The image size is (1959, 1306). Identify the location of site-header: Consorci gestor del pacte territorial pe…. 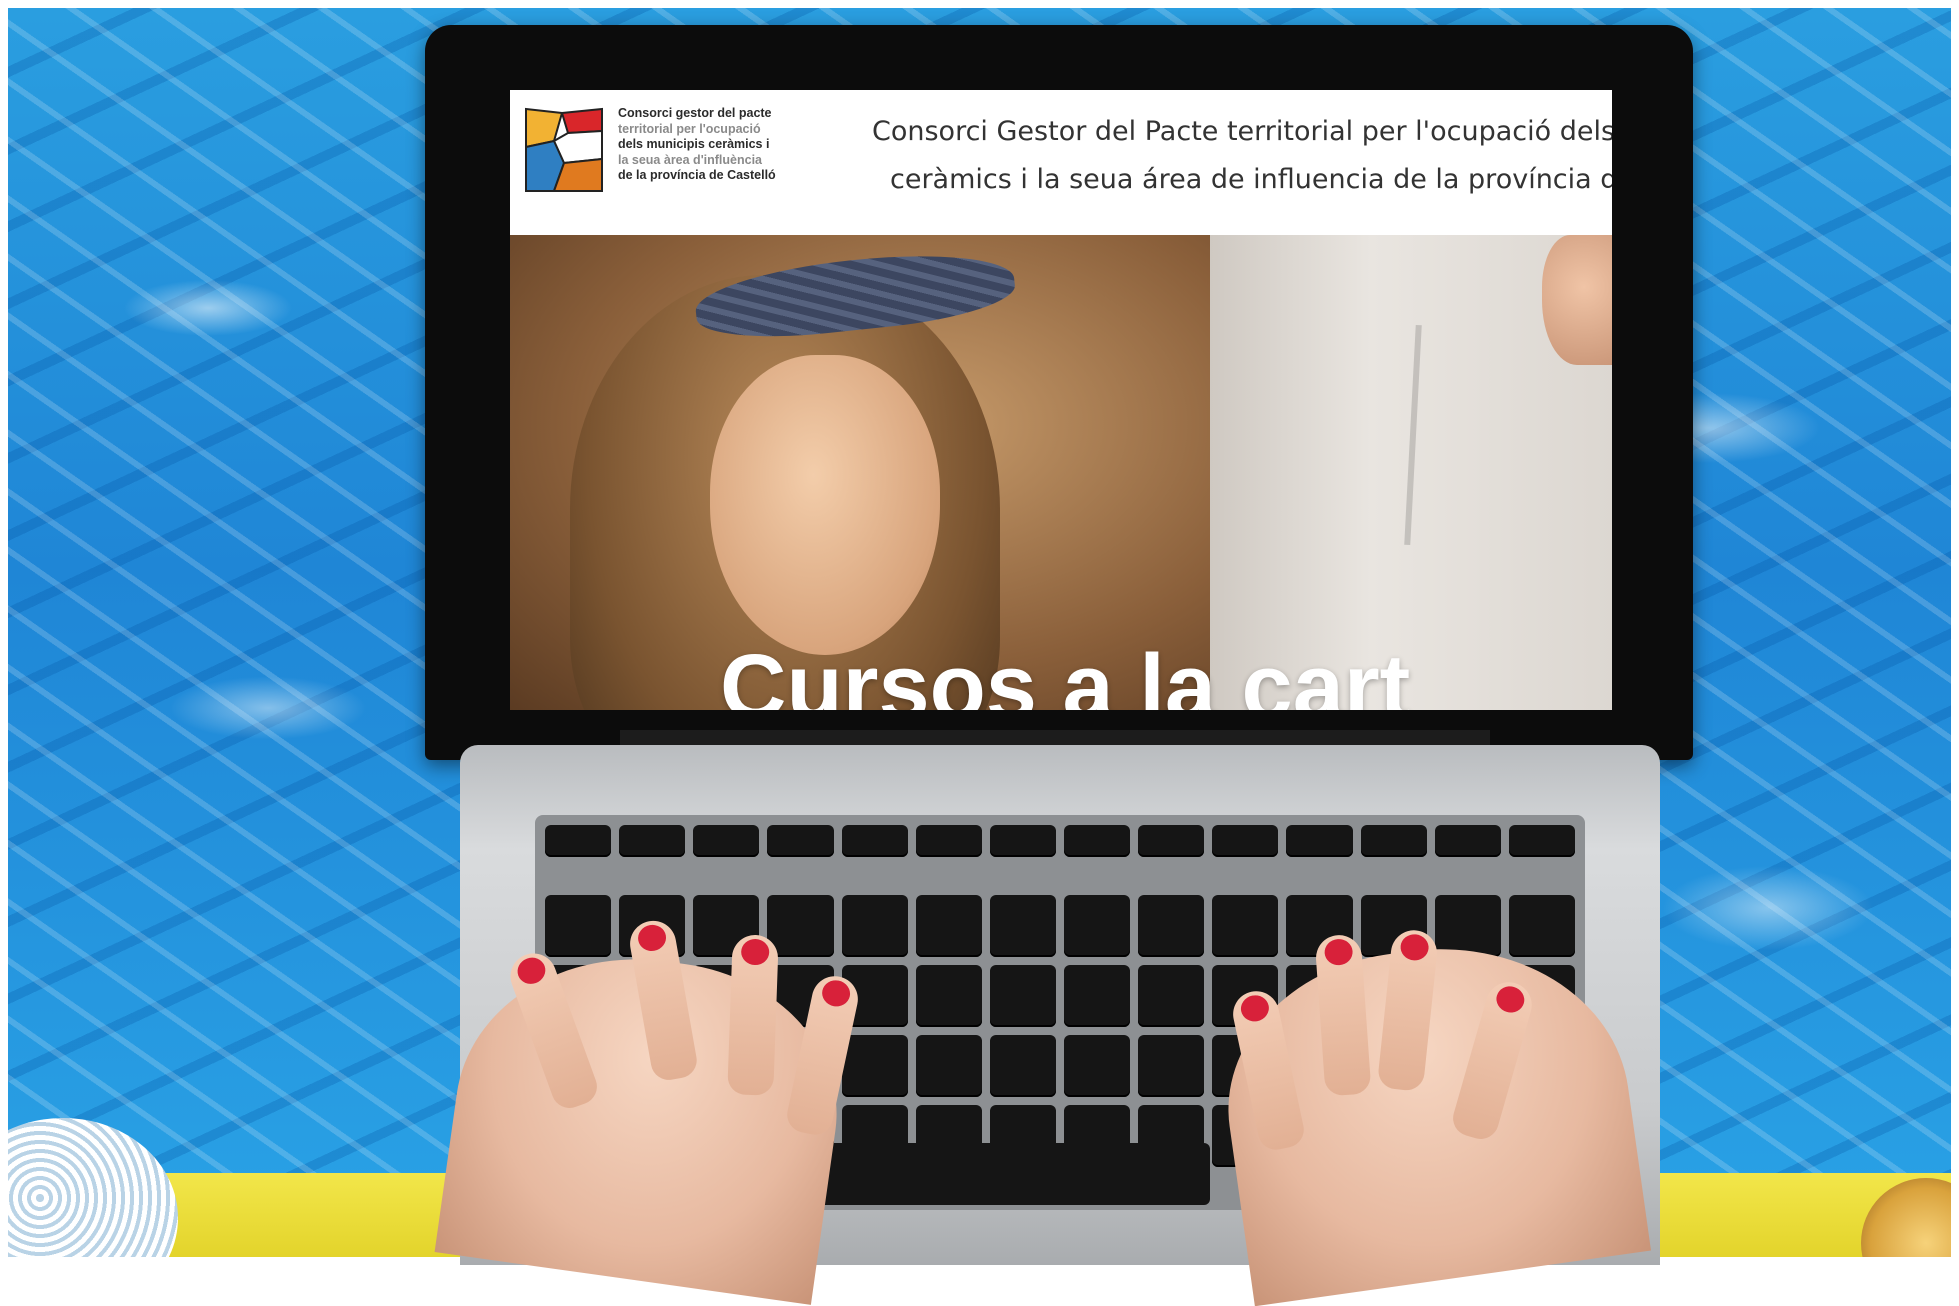
(1061, 162).